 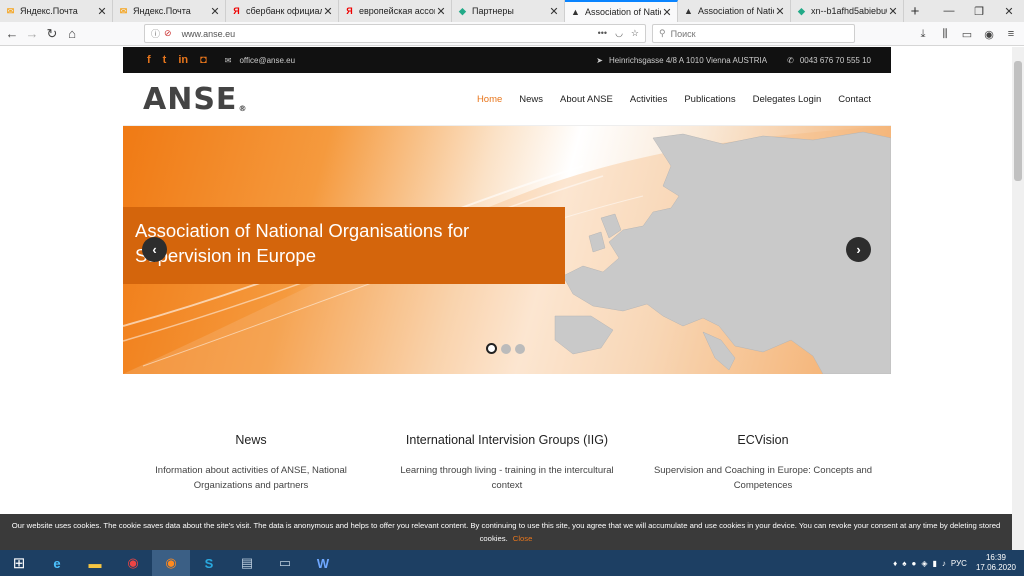 What do you see at coordinates (734, 11) in the screenshot?
I see `tab-6: ▲ Association of Nation✕` at bounding box center [734, 11].